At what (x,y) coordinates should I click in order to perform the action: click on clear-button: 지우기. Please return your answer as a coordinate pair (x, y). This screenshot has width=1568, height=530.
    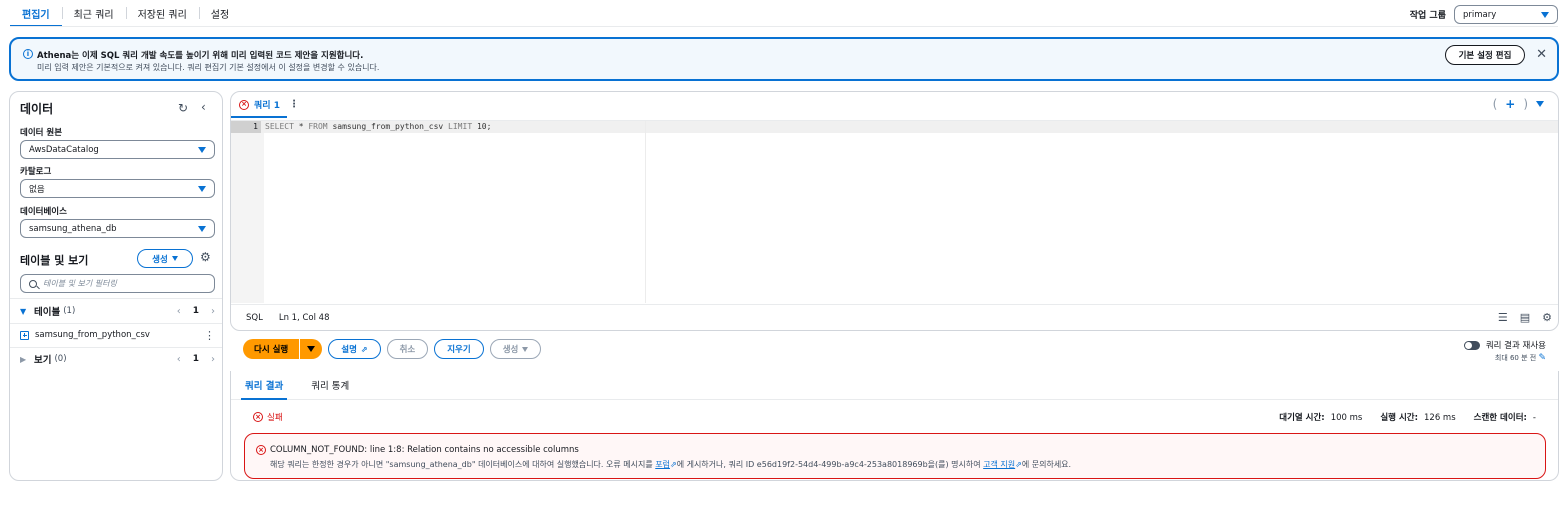
    Looking at the image, I should click on (459, 349).